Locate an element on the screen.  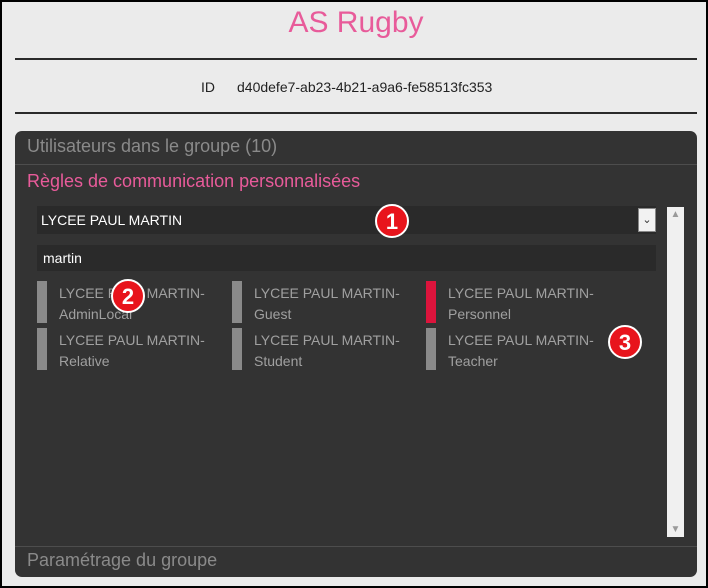
school-select-value: LYCEE PAUL MARTIN is located at coordinates (112, 220).